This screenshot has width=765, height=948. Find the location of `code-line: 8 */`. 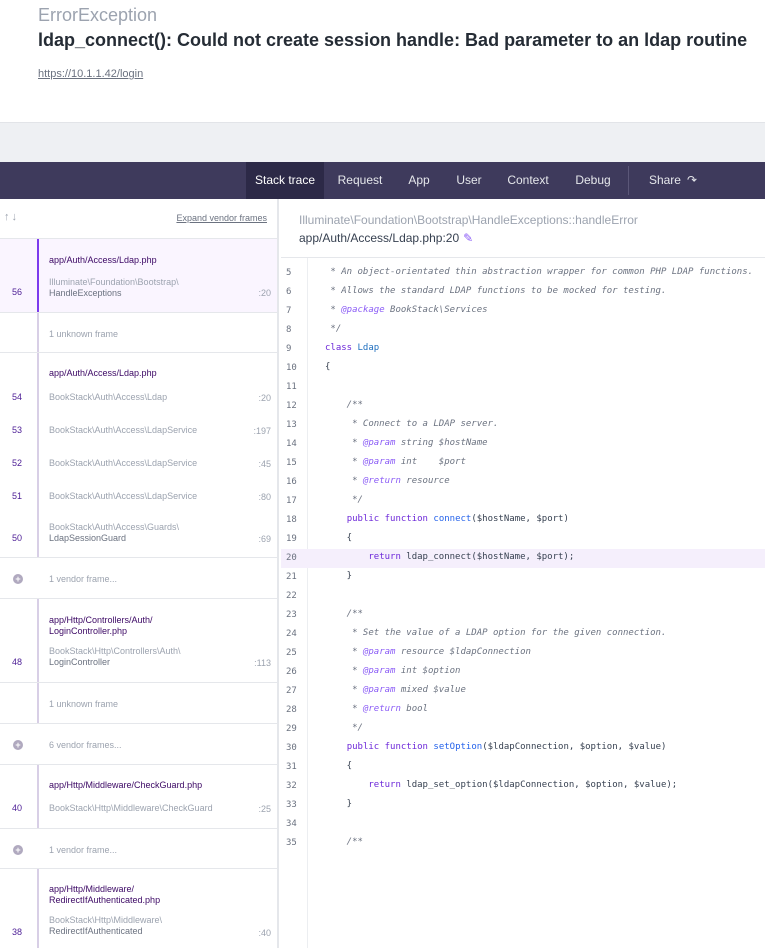

code-line: 8 */ is located at coordinates (523, 330).